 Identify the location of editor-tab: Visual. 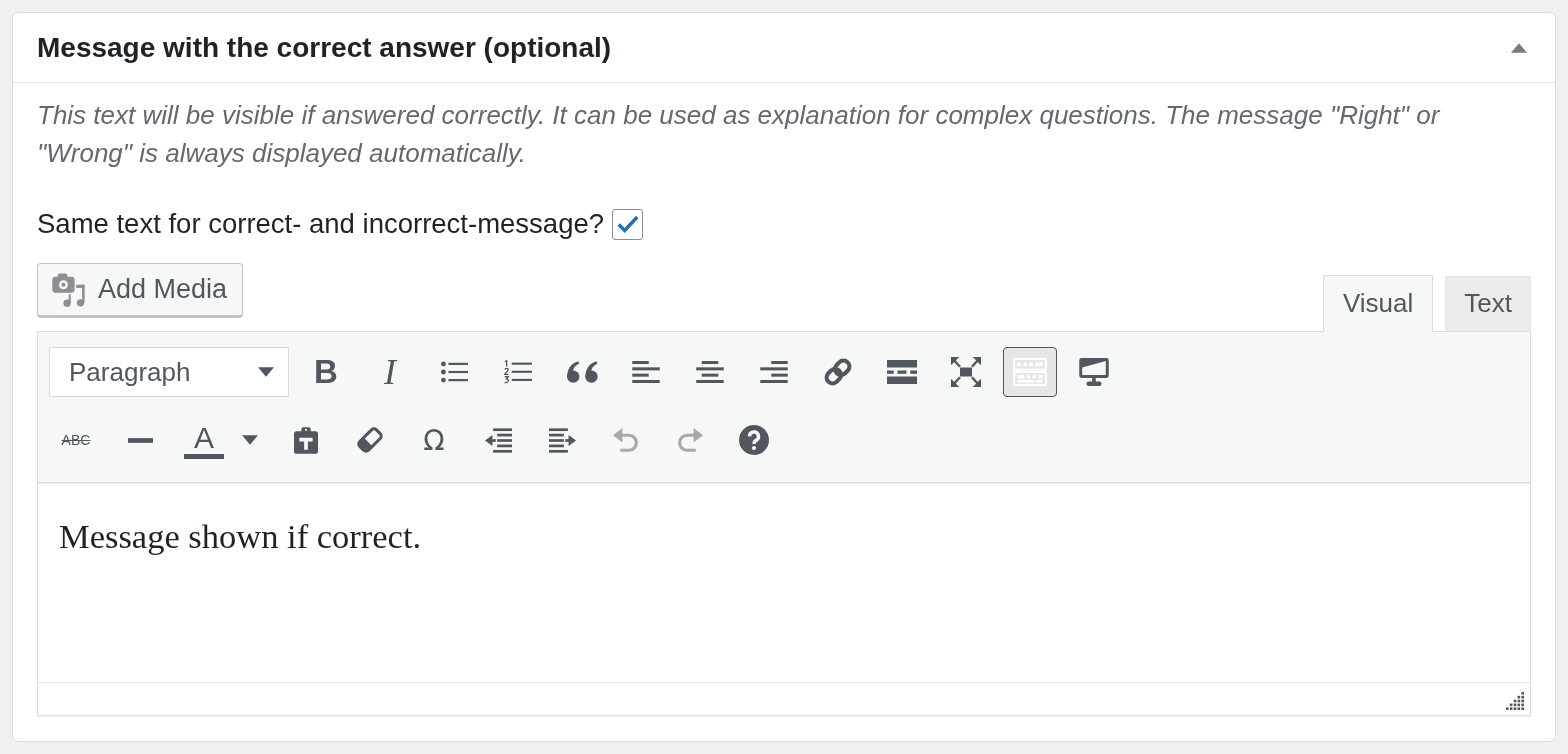
(1378, 303).